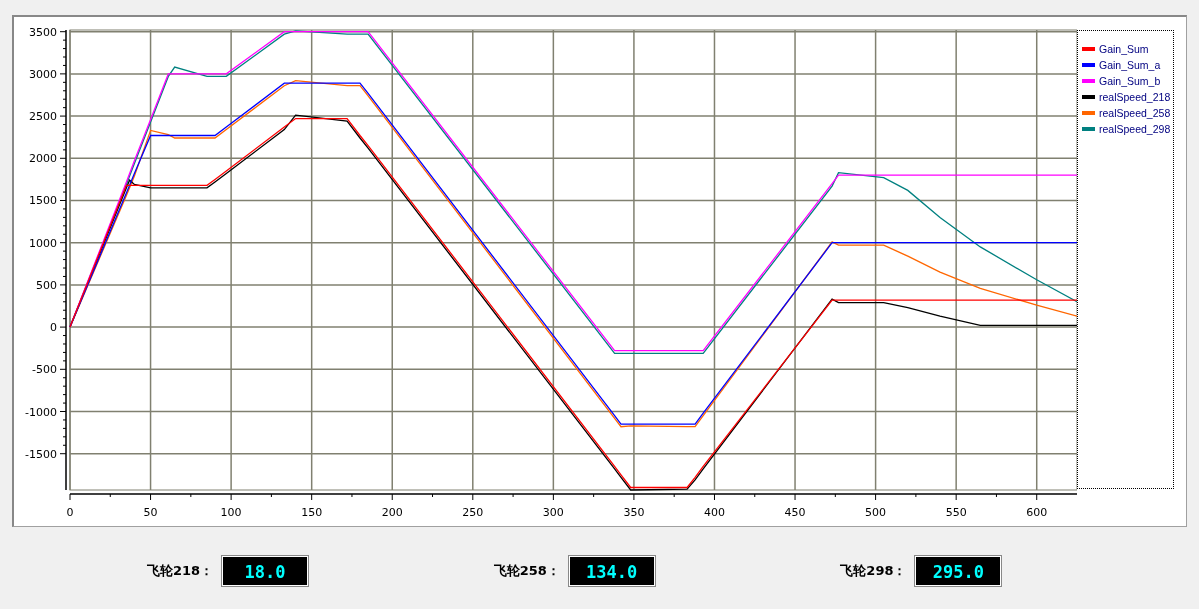  I want to click on readout-label: 飞轮218：, so click(181, 571).